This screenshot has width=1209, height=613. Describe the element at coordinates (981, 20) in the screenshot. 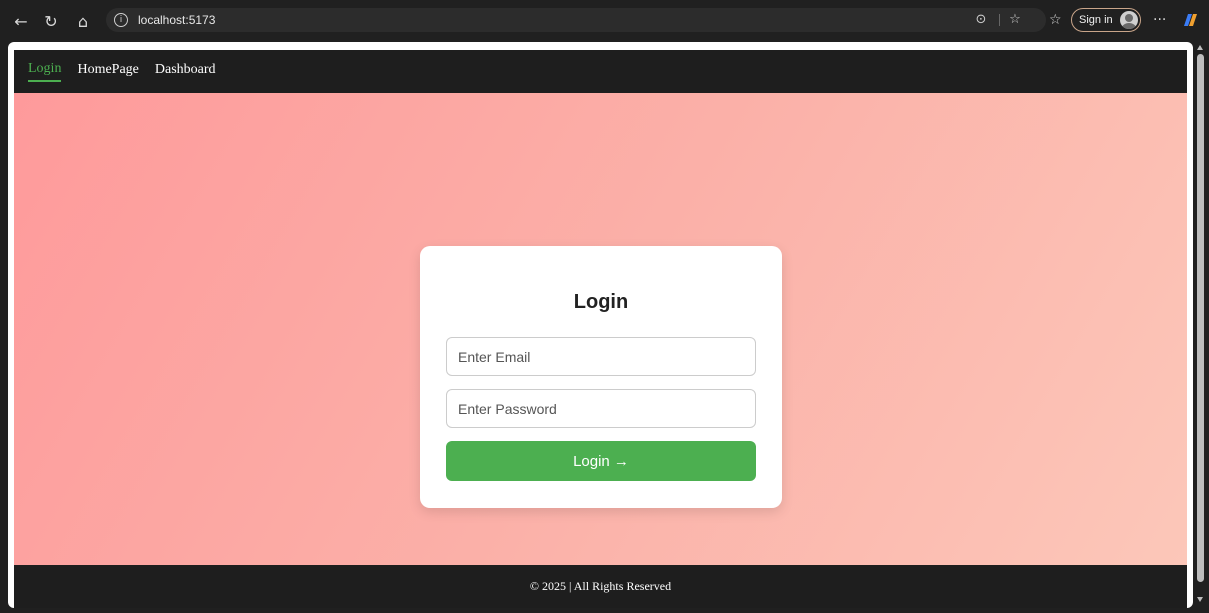

I see `reader-mode-icon: ⊙` at that location.